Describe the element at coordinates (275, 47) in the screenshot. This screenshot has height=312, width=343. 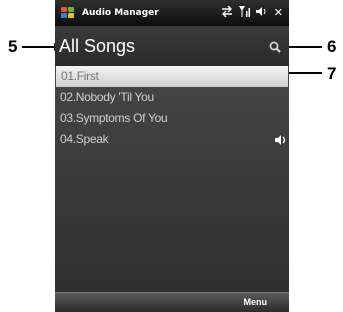
I see `search-icon` at that location.